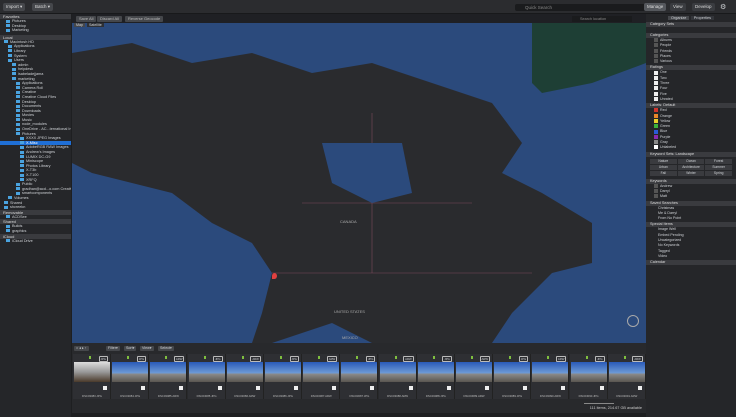  What do you see at coordinates (664, 88) in the screenshot?
I see `ratings-label: Four` at bounding box center [664, 88].